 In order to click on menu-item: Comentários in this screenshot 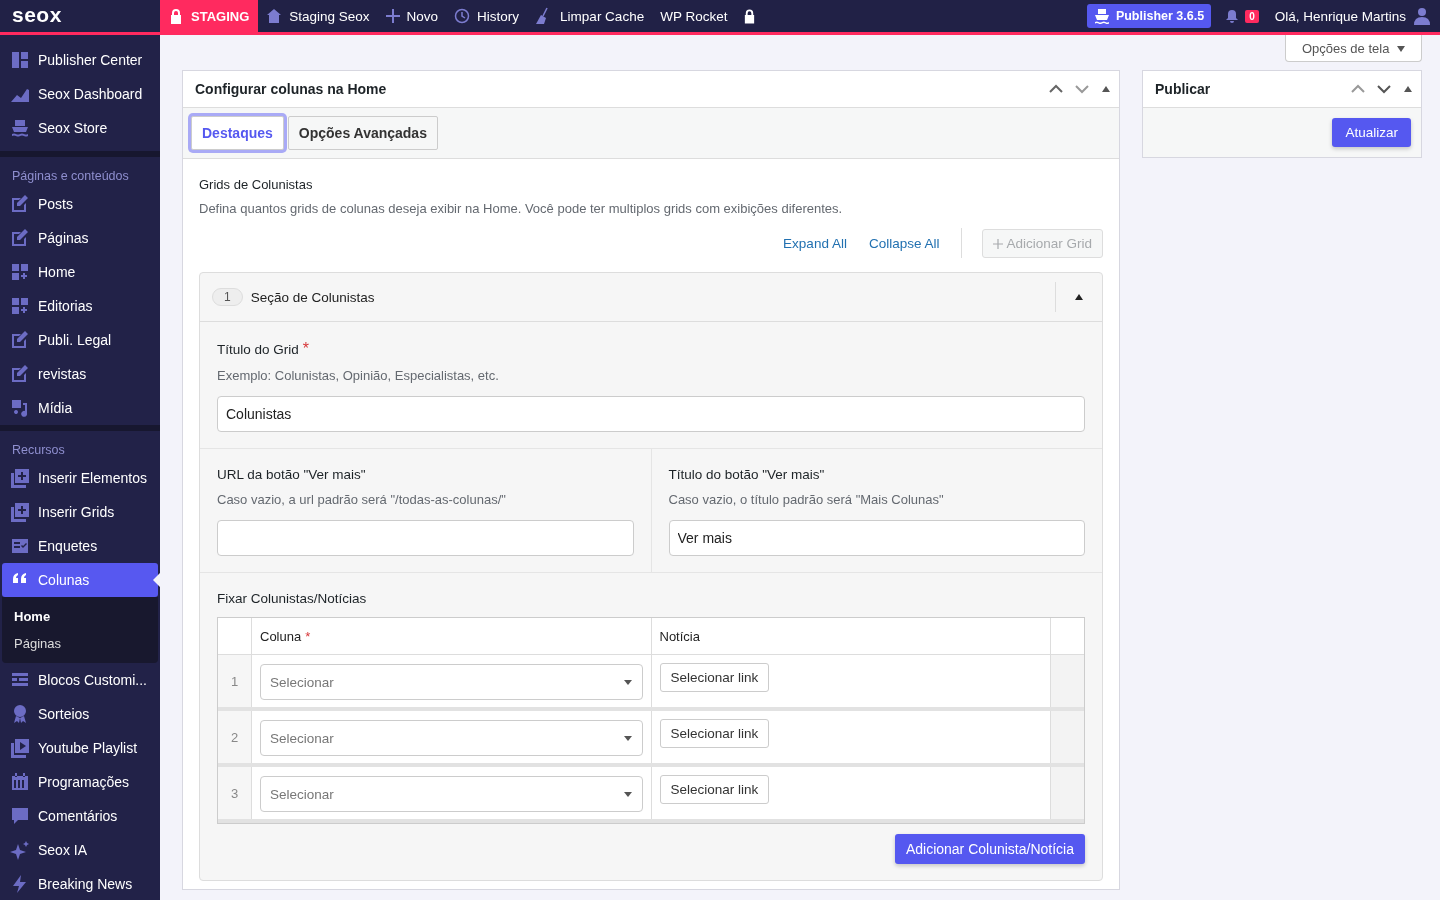, I will do `click(80, 816)`.